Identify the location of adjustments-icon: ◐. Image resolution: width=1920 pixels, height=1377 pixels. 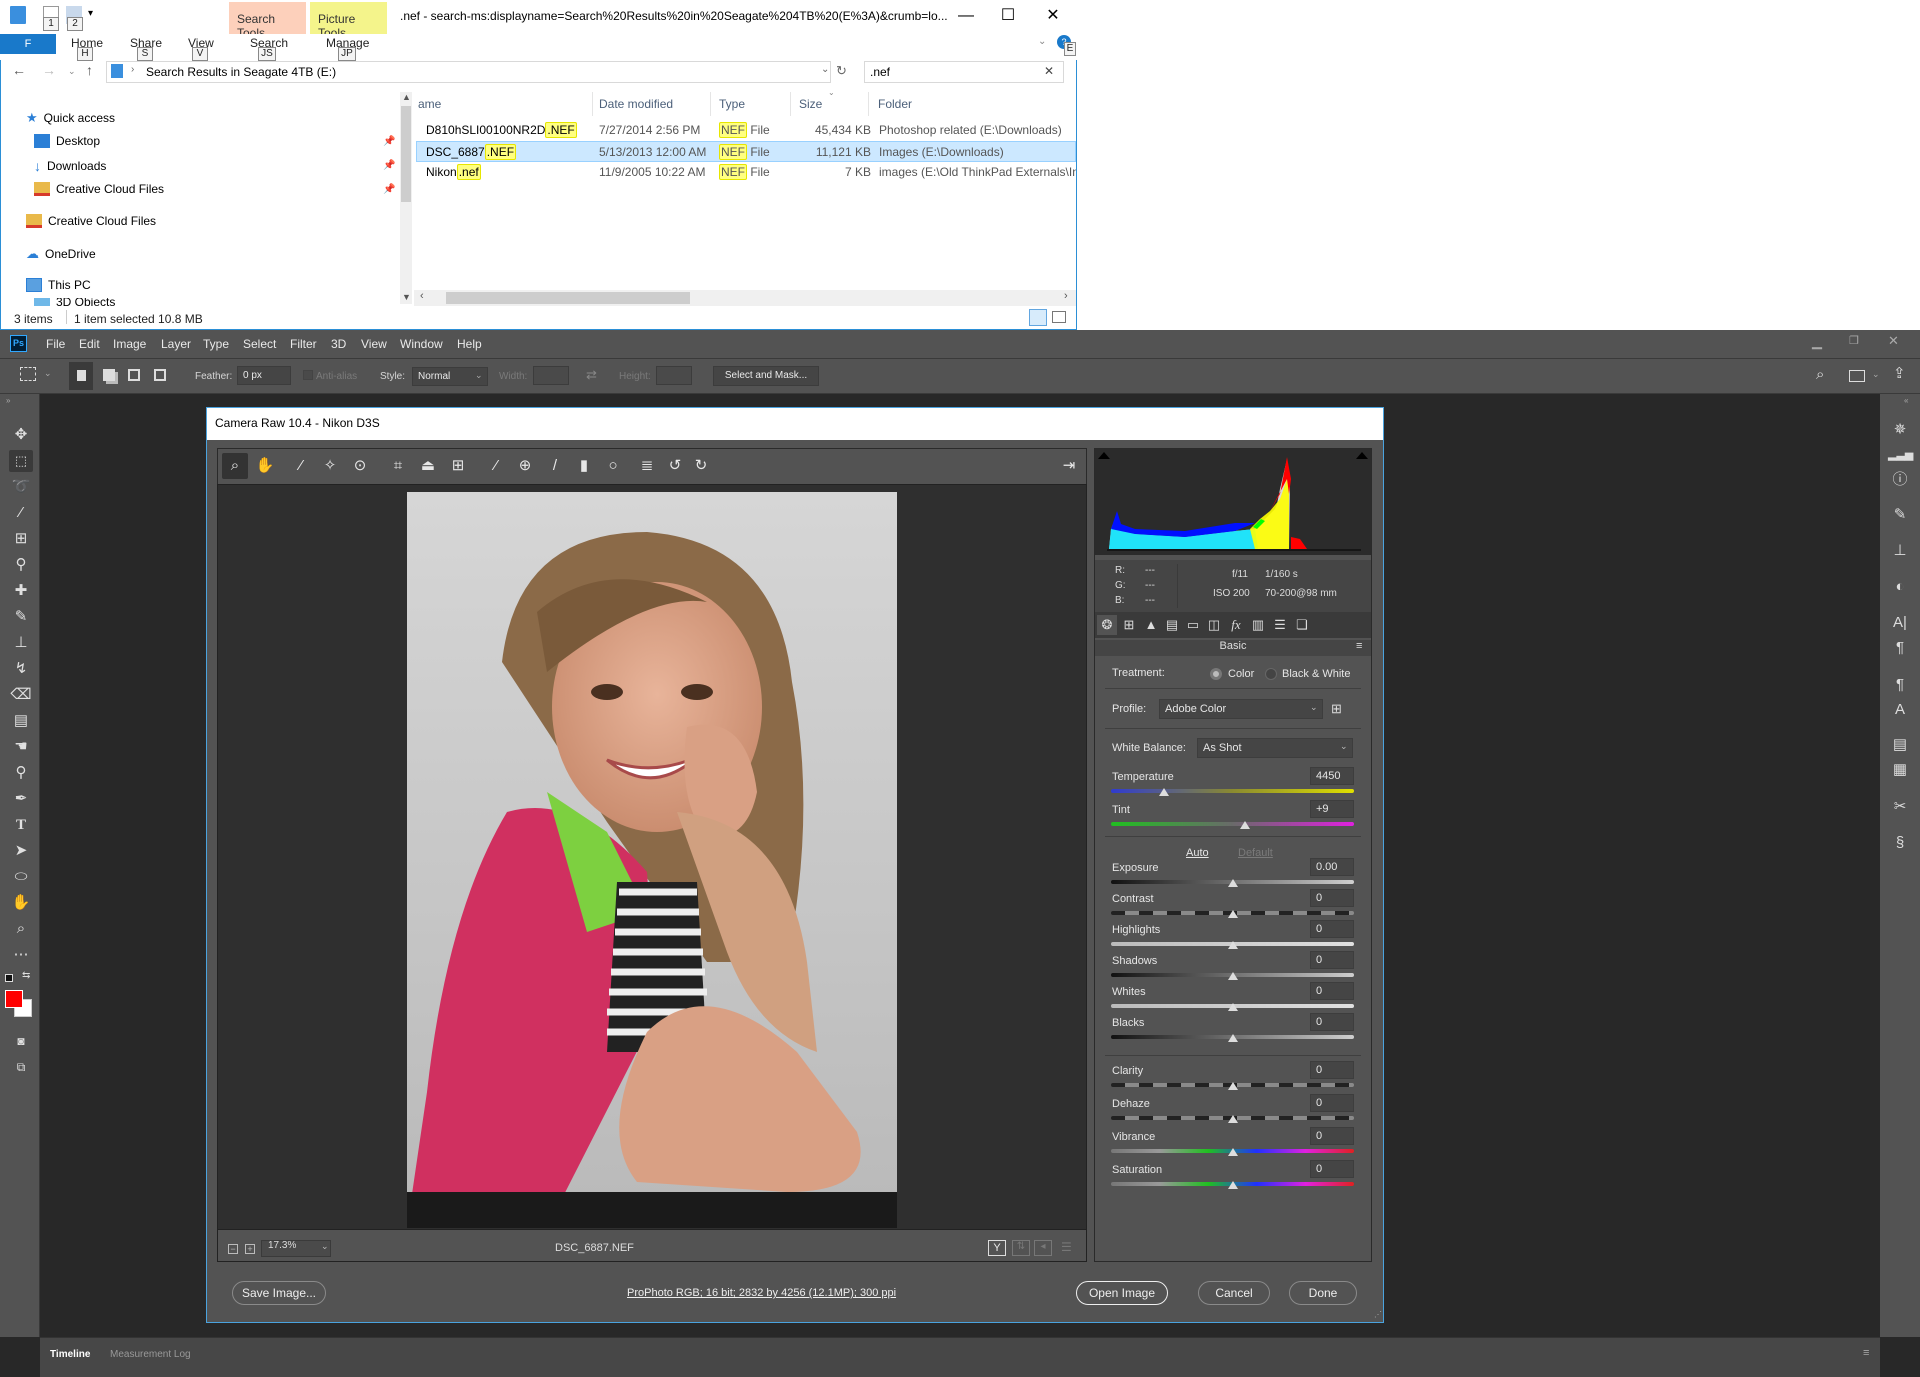
(1900, 587).